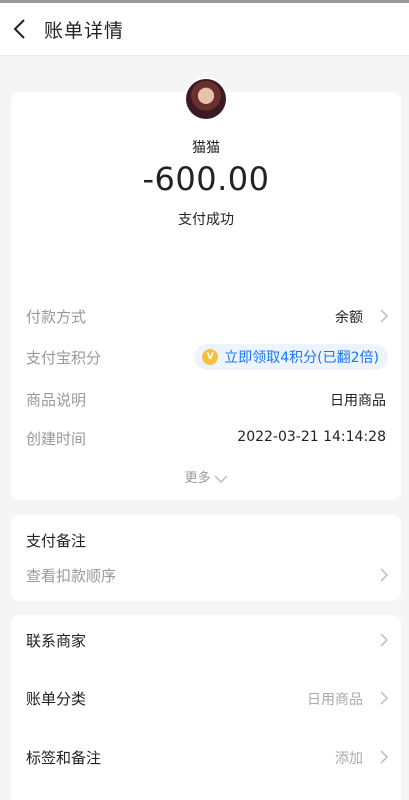  Describe the element at coordinates (197, 478) in the screenshot. I see `more-label: 更多` at that location.